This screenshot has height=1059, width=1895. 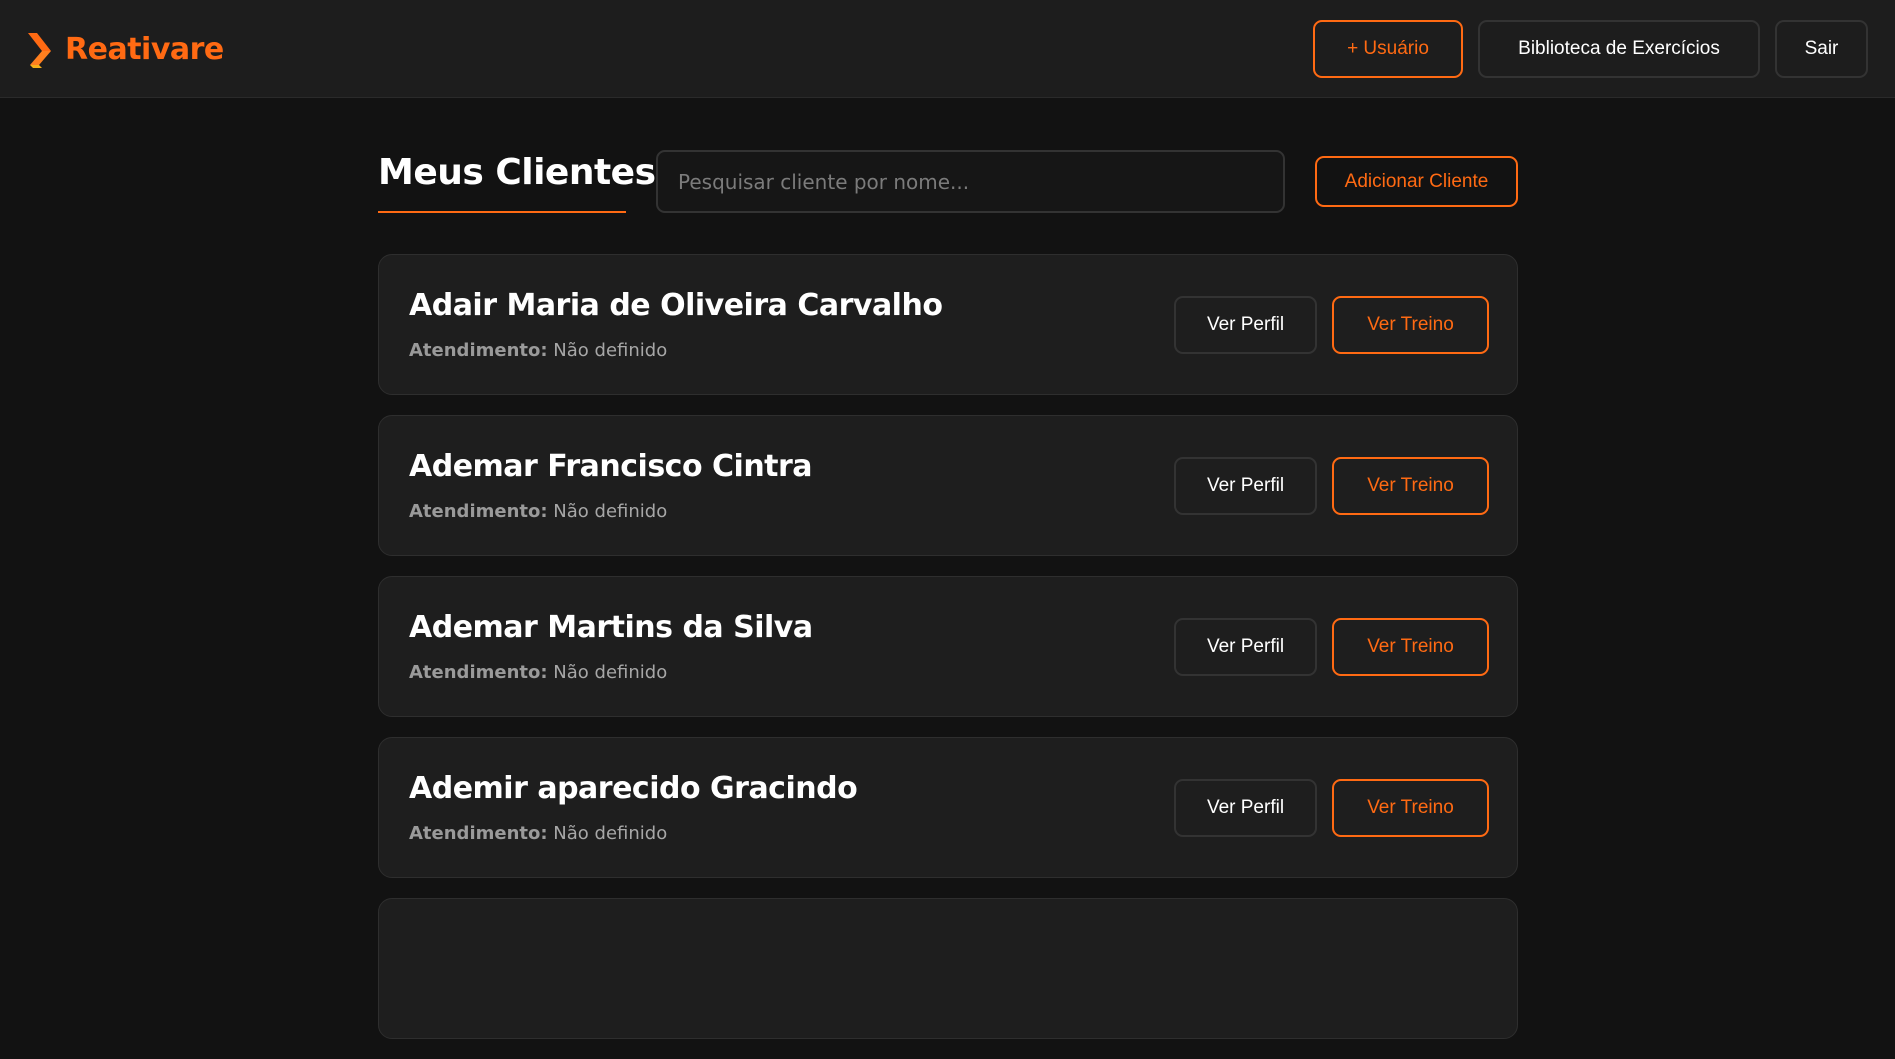 What do you see at coordinates (948, 968) in the screenshot?
I see `client-card-partial` at bounding box center [948, 968].